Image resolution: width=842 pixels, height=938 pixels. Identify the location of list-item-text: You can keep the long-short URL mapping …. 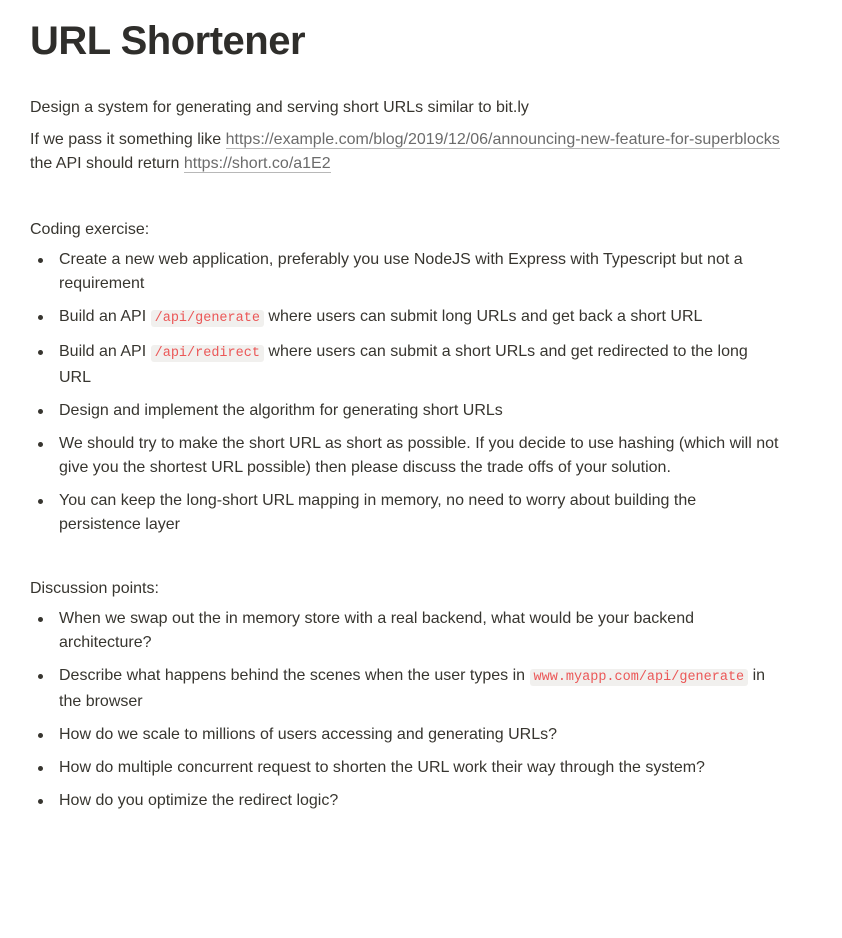
(378, 512).